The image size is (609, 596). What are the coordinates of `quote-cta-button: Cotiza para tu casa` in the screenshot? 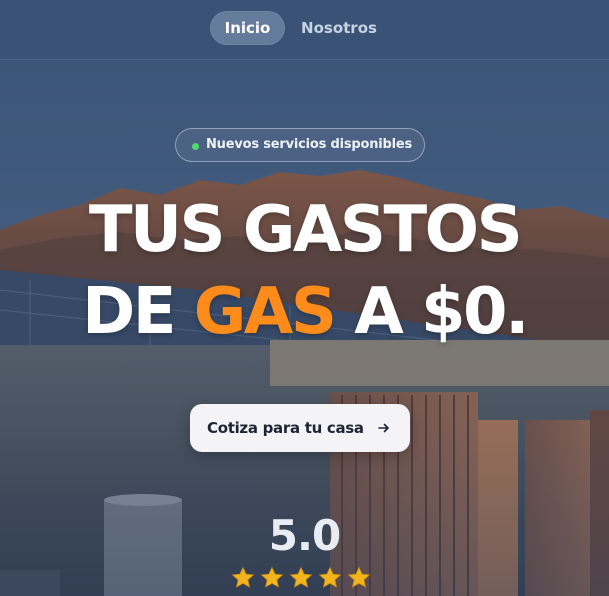 It's located at (300, 428).